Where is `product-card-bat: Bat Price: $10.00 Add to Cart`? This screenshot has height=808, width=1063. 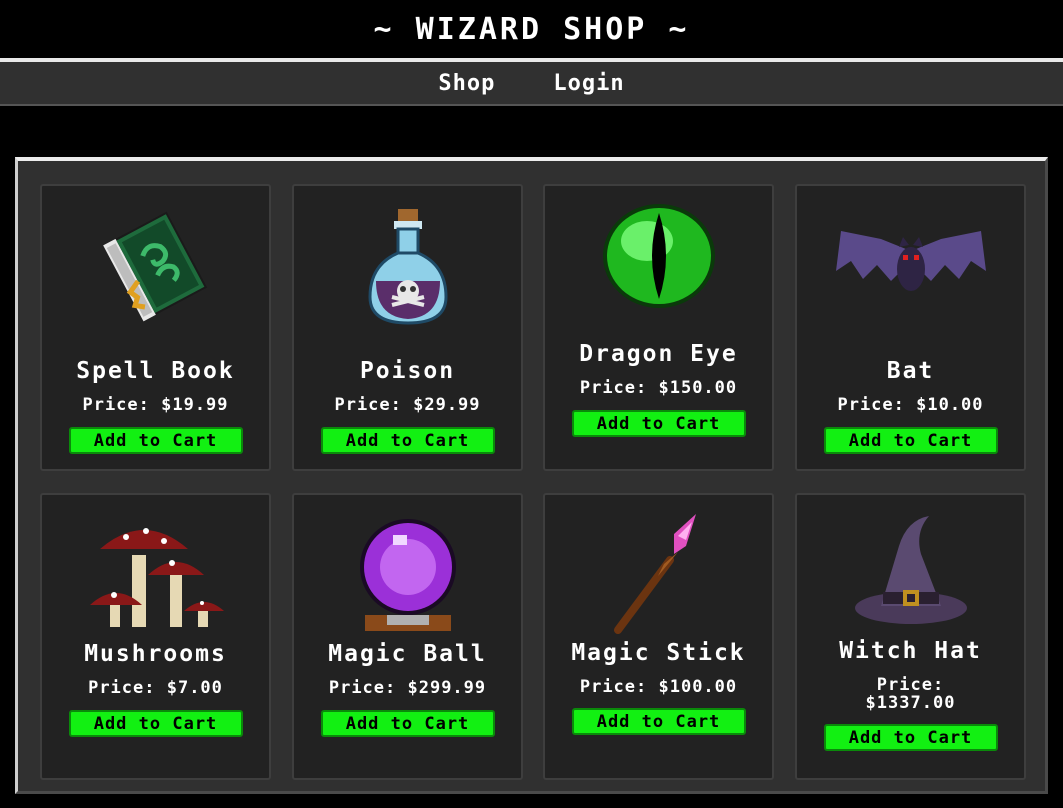
product-card-bat: Bat Price: $10.00 Add to Cart is located at coordinates (910, 327).